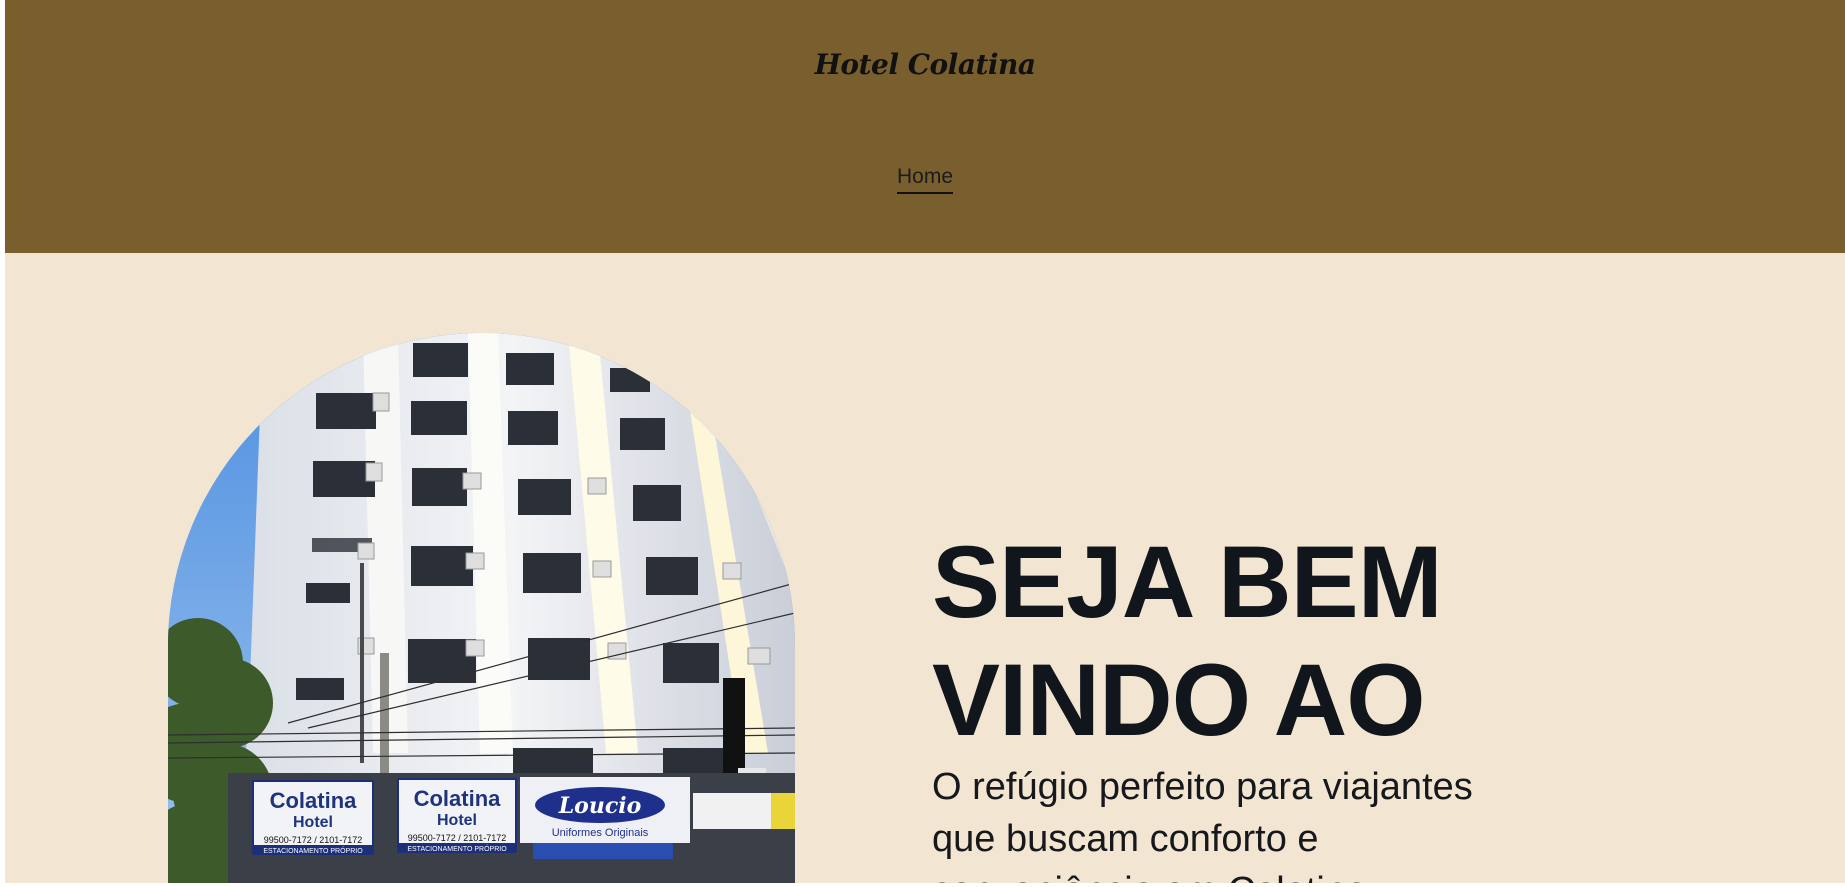 This screenshot has height=887, width=1845. Describe the element at coordinates (1282, 641) in the screenshot. I see `hero-heading: SEJA BEM VINDO AO` at that location.